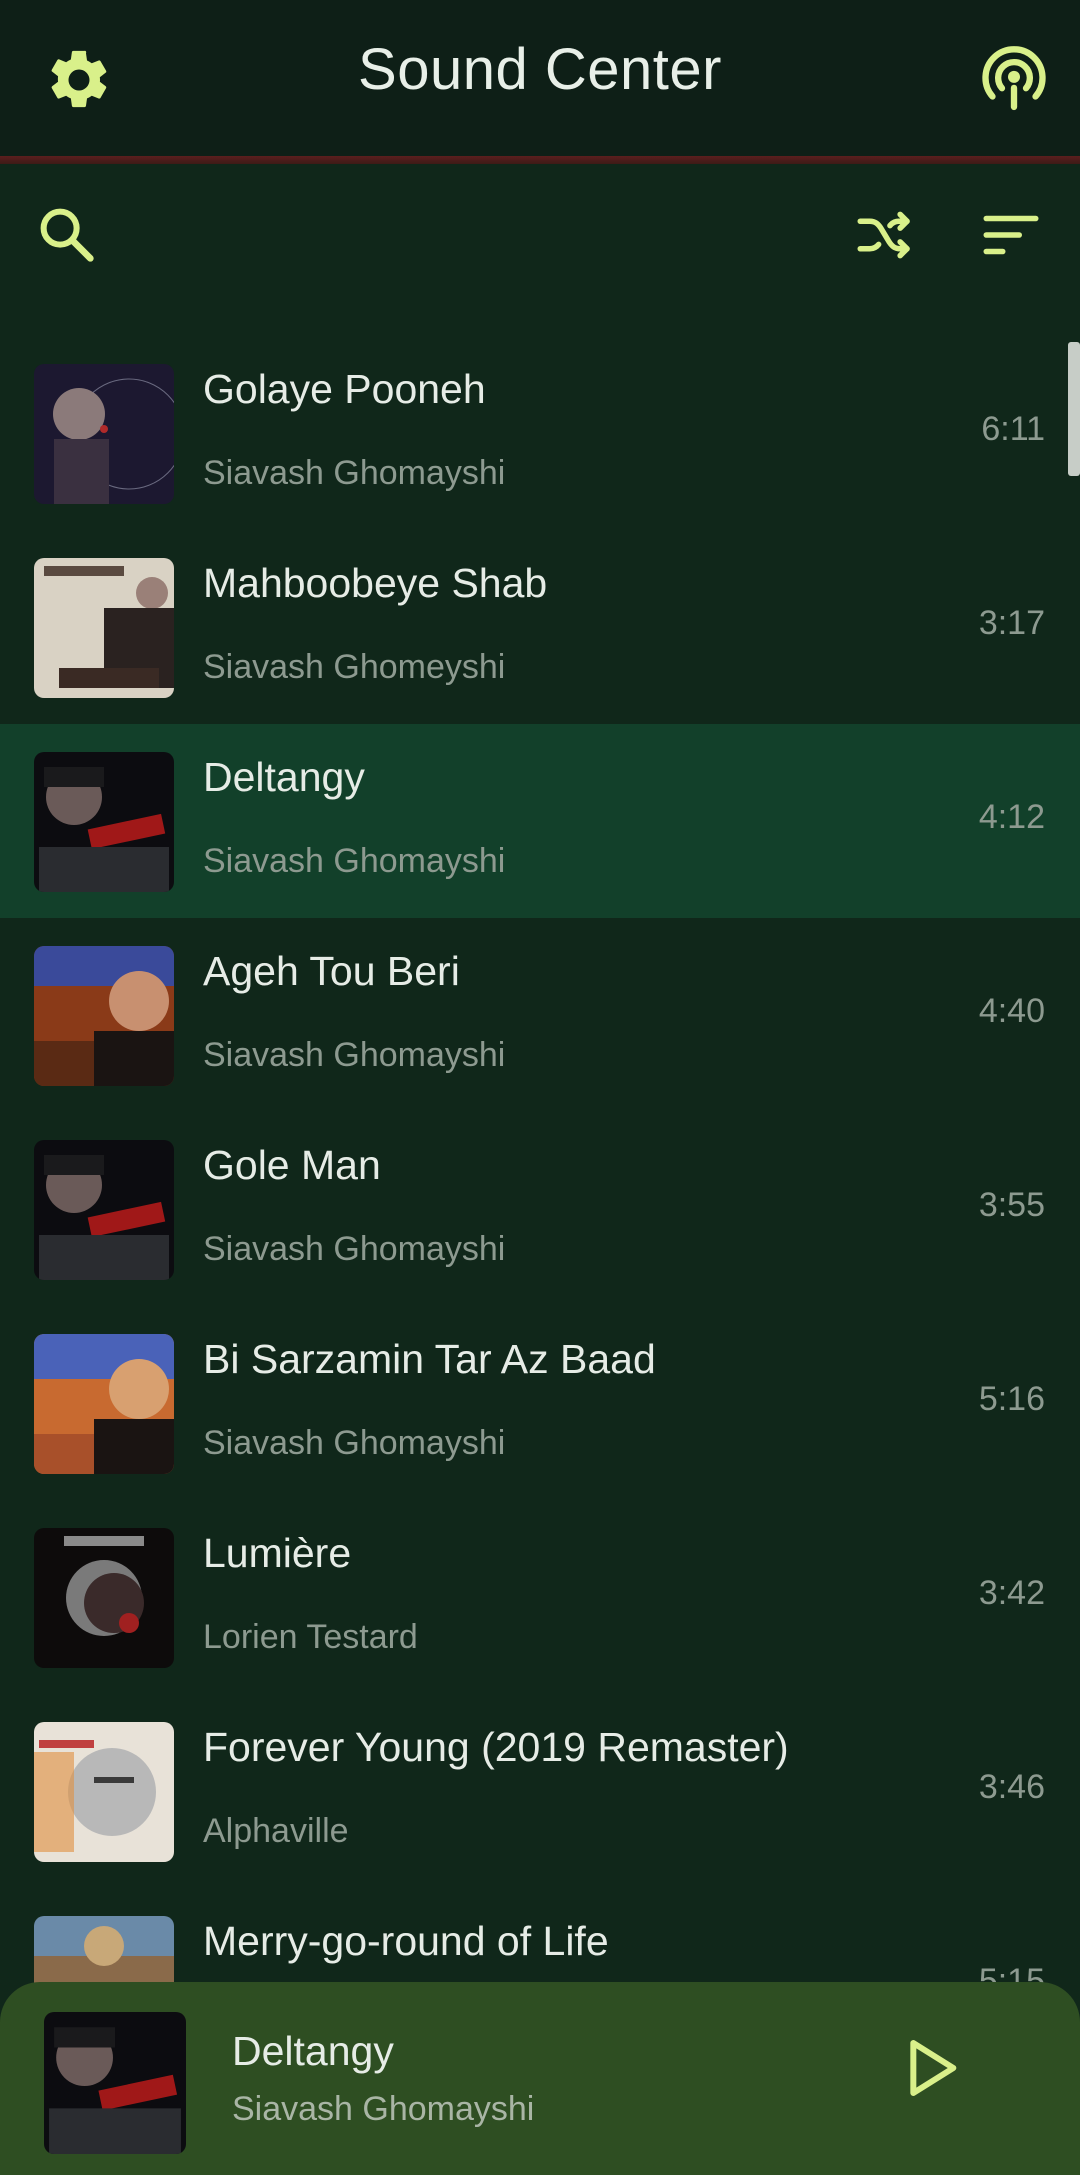 The height and width of the screenshot is (2175, 1080). I want to click on song-title: Bi Sarzamin Tar Az Baad, so click(429, 1359).